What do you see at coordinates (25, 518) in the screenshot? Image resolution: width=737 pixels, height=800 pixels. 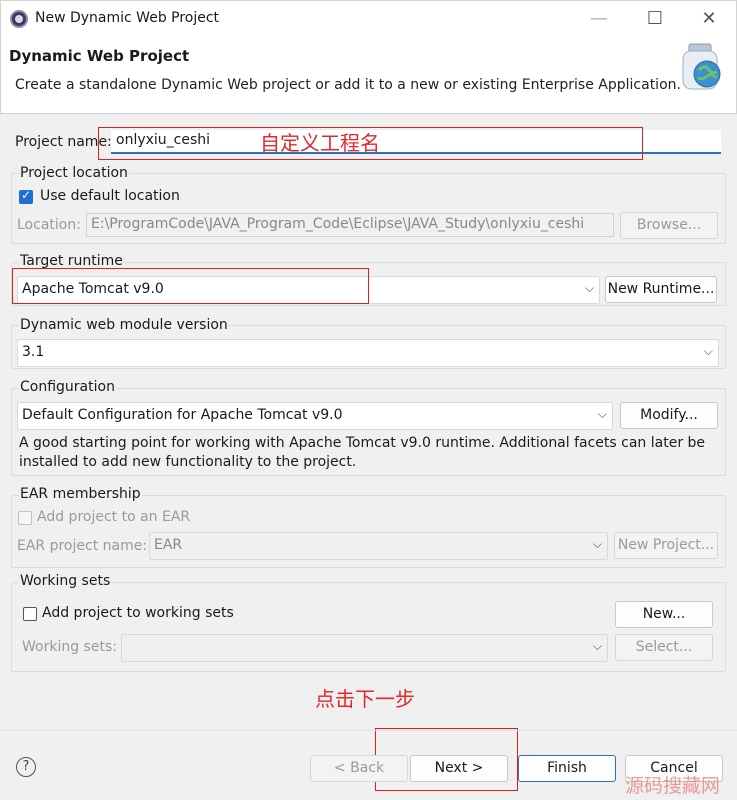 I see `add-to-ear-checkbox` at bounding box center [25, 518].